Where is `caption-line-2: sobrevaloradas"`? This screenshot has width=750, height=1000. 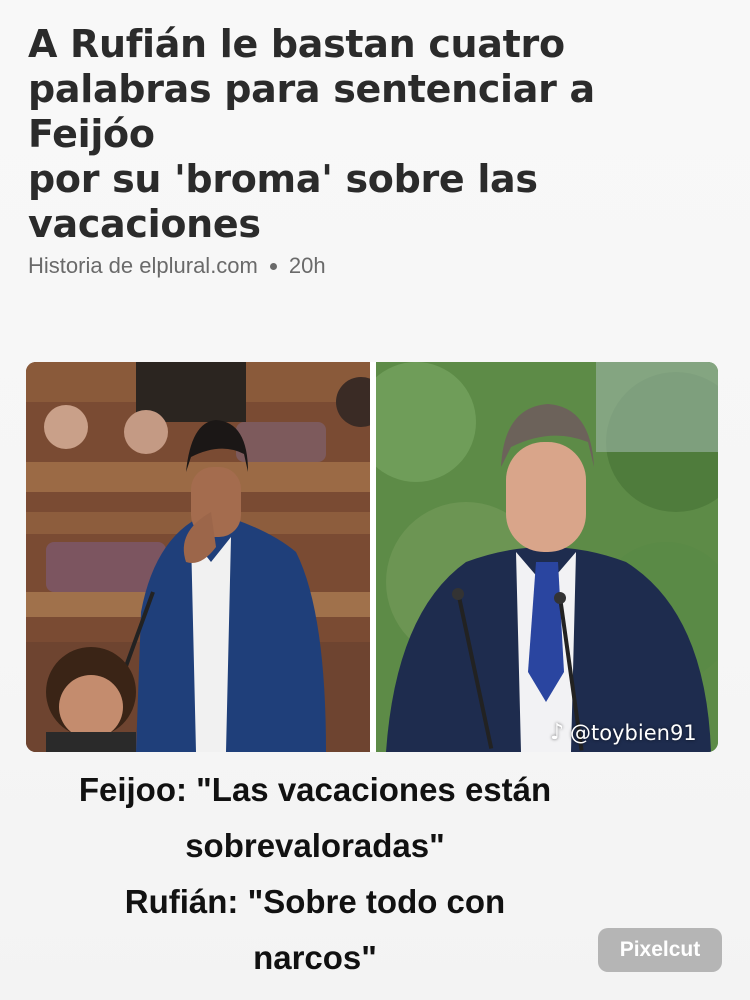 caption-line-2: sobrevaloradas" is located at coordinates (315, 845).